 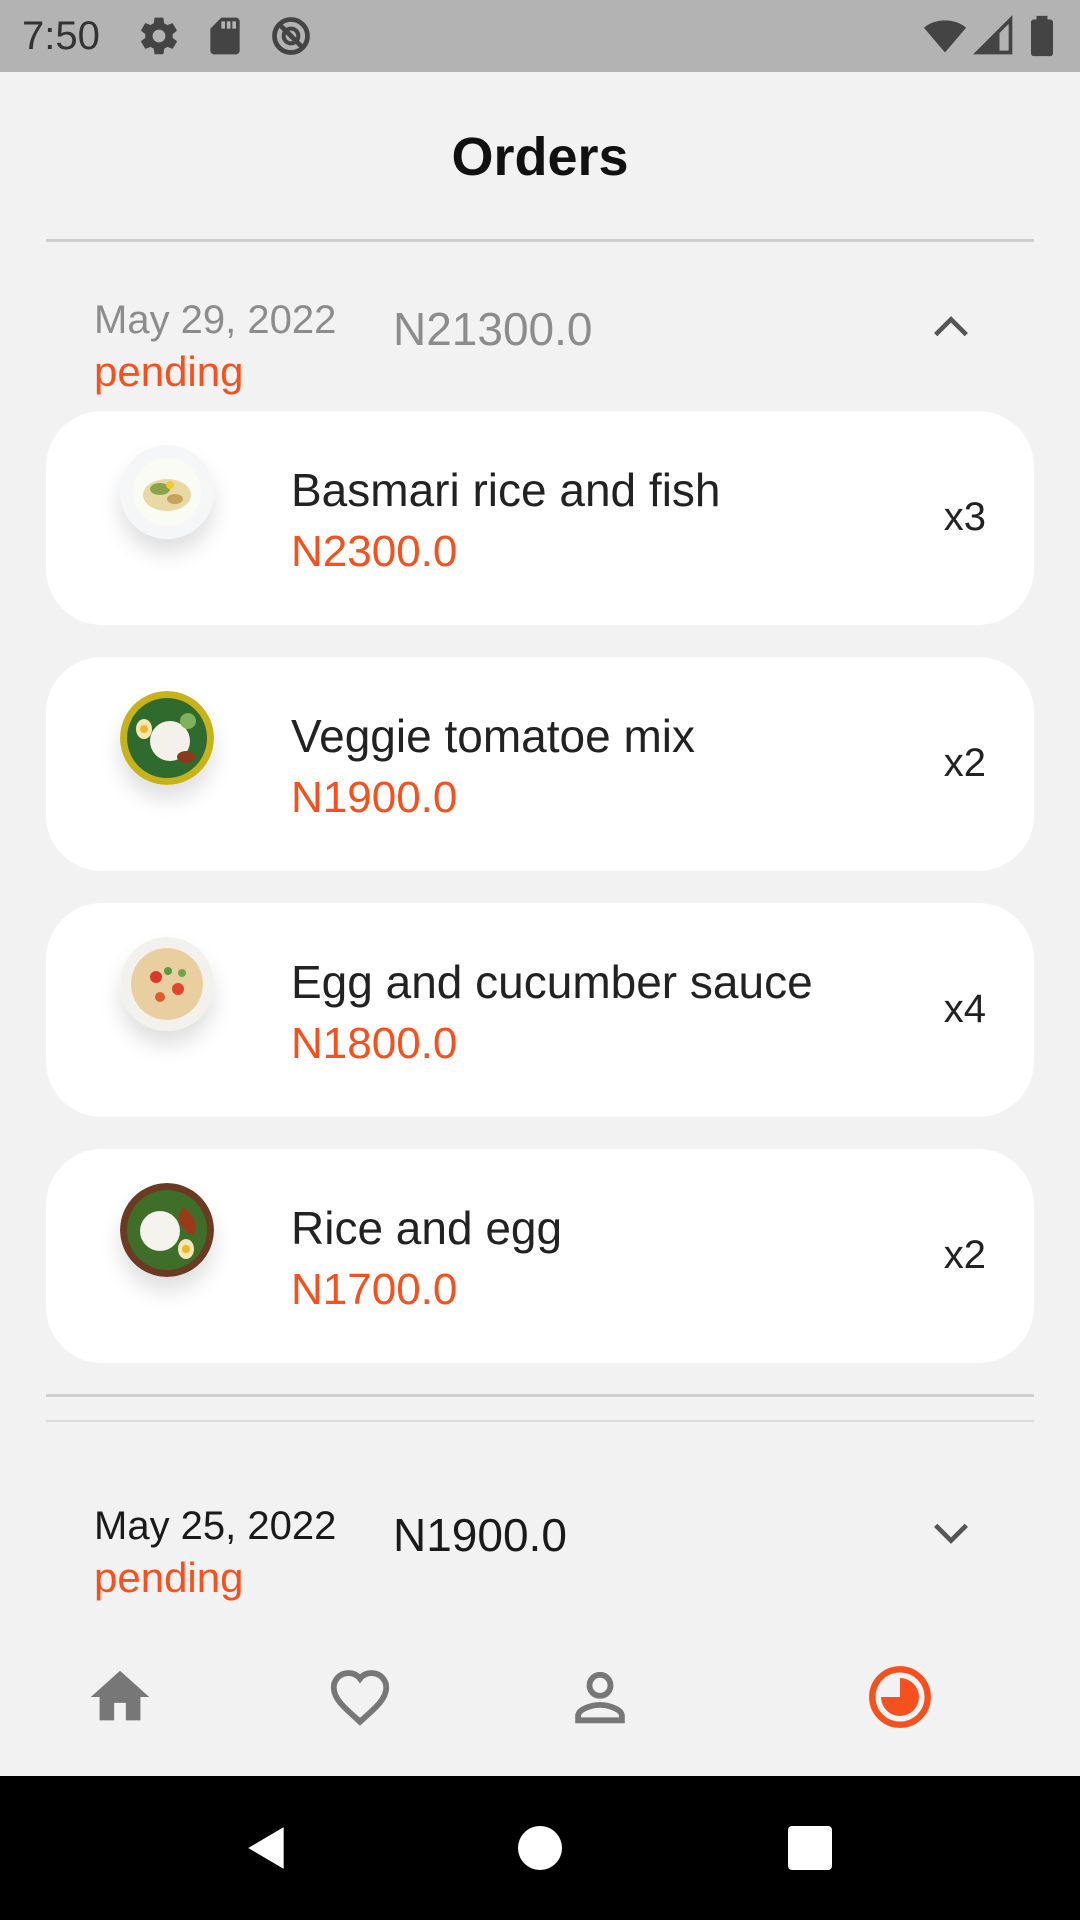 I want to click on item-quantity: x4, so click(x=964, y=1009).